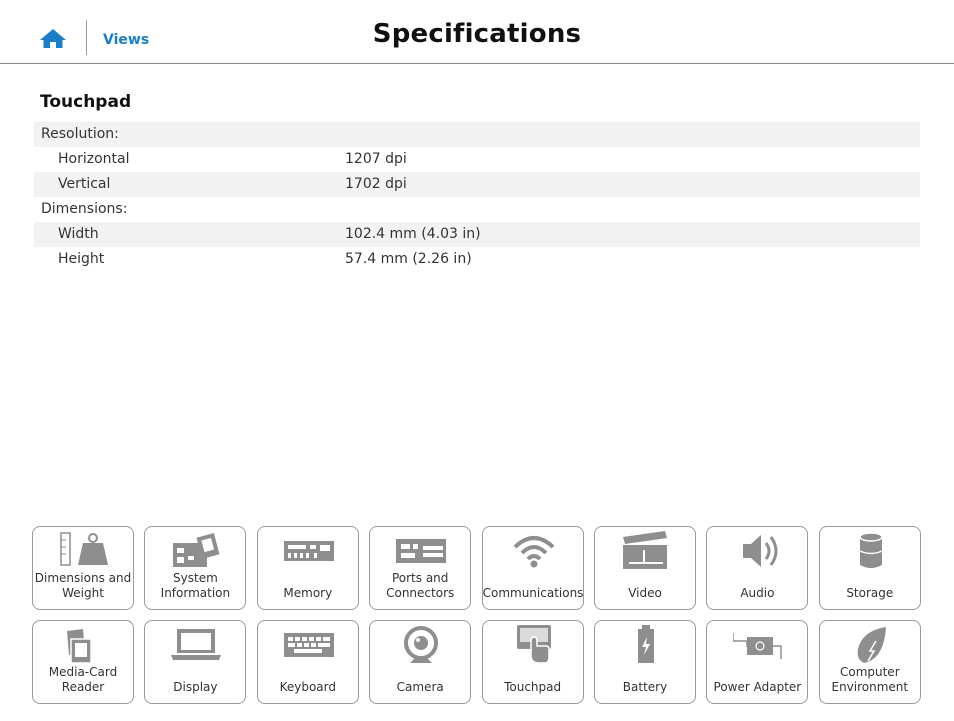 The width and height of the screenshot is (954, 721). Describe the element at coordinates (408, 259) in the screenshot. I see `spec-value: 57.4 mm (2.26 in)` at that location.